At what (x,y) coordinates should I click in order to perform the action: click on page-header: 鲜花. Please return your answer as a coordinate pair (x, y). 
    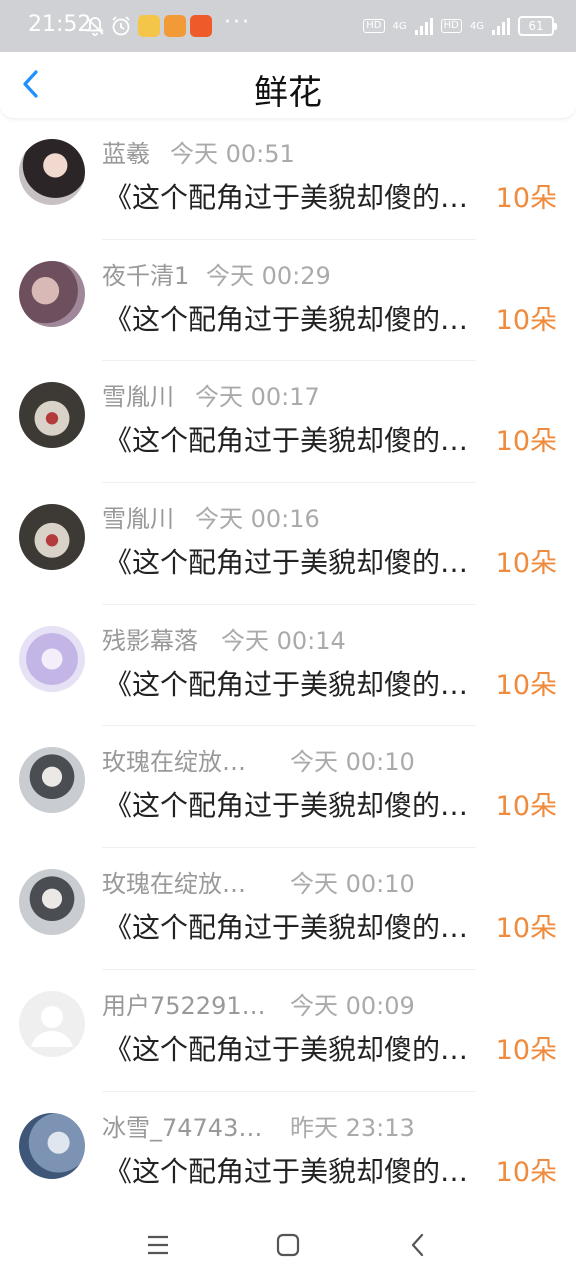
    Looking at the image, I should click on (288, 85).